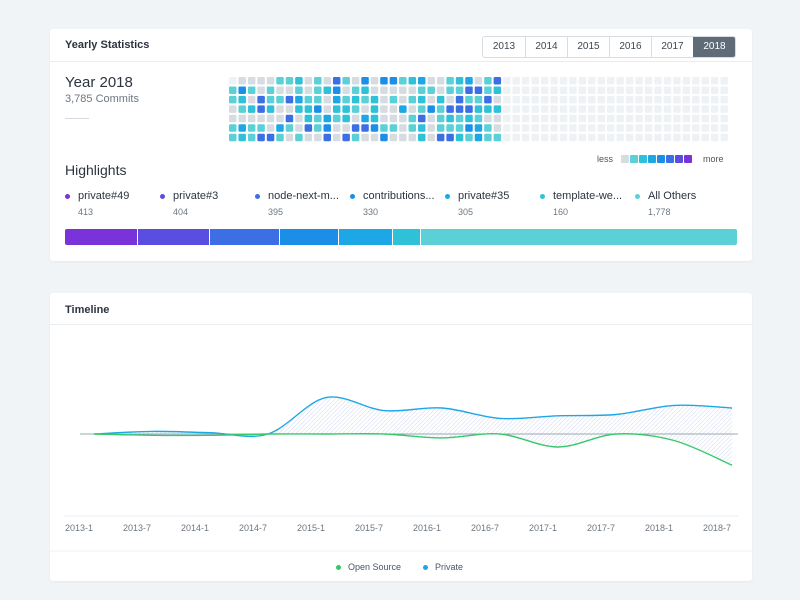 The height and width of the screenshot is (600, 800). Describe the element at coordinates (542, 196) in the screenshot. I see `repo-color-dot` at that location.